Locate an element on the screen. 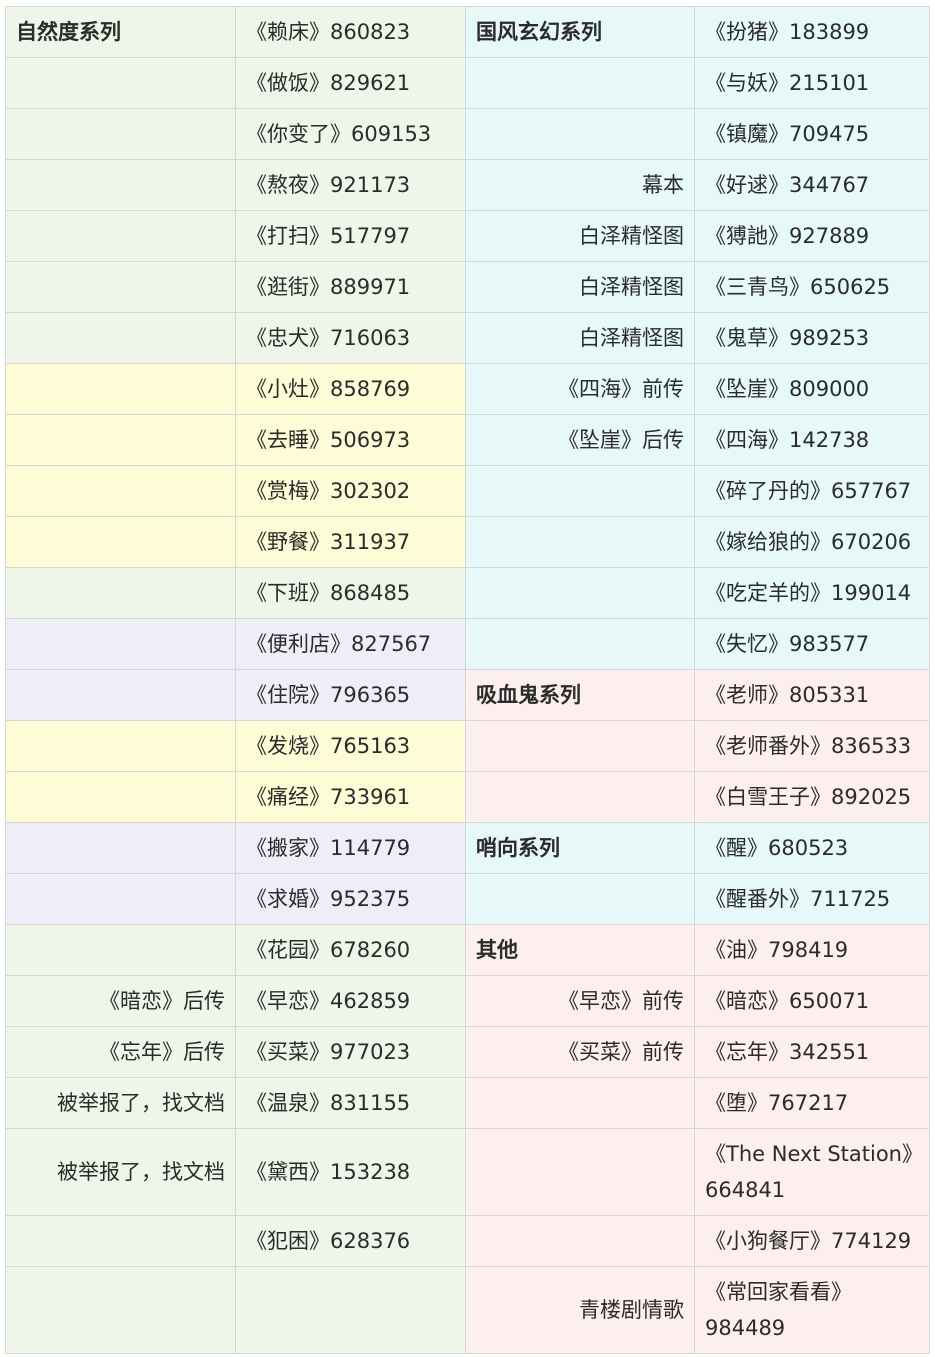  work-entry: 《嫁给狼的》670206 is located at coordinates (812, 542).